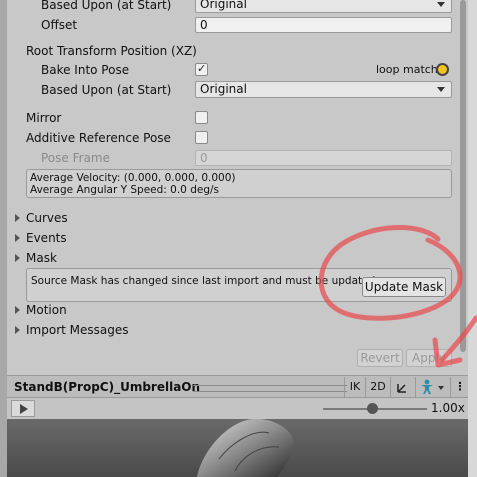  I want to click on drag-grip, so click(270, 388).